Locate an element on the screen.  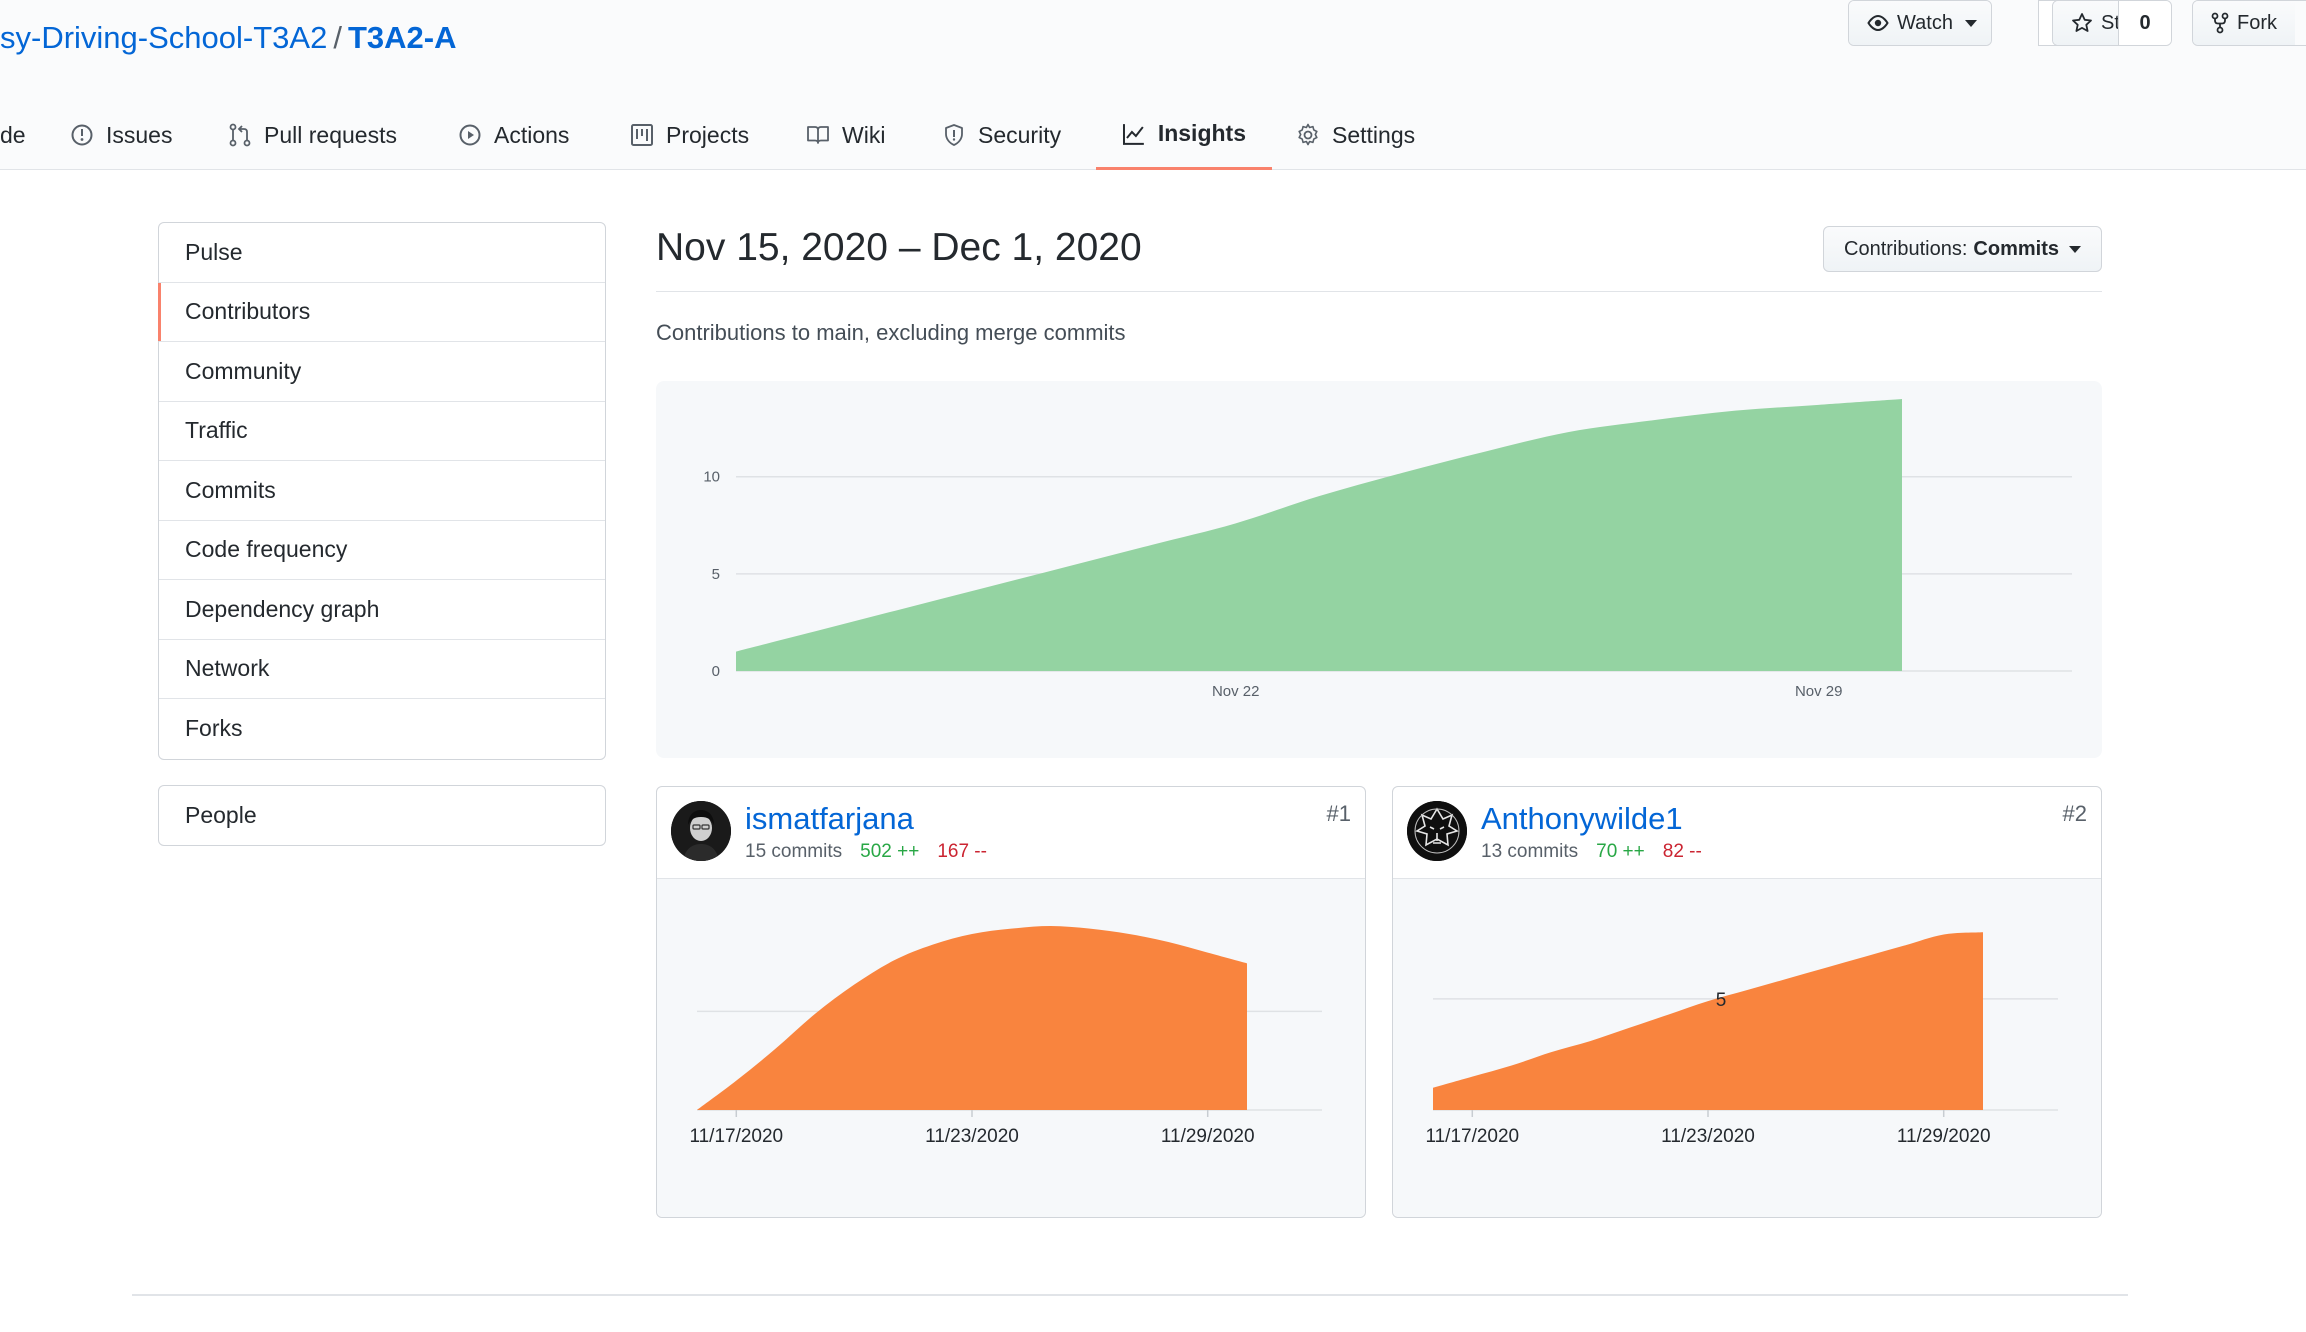
date-range-title: Nov 15, 2020 – Dec 1, 2020 is located at coordinates (899, 247).